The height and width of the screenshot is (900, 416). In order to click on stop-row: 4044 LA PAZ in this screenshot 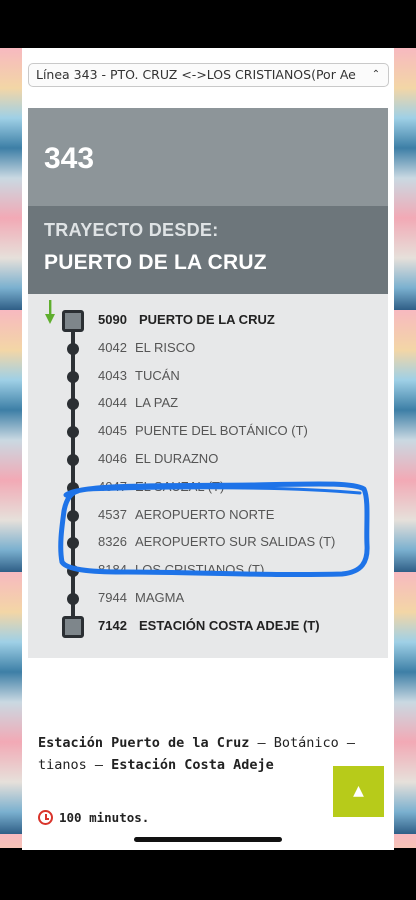, I will do `click(208, 402)`.